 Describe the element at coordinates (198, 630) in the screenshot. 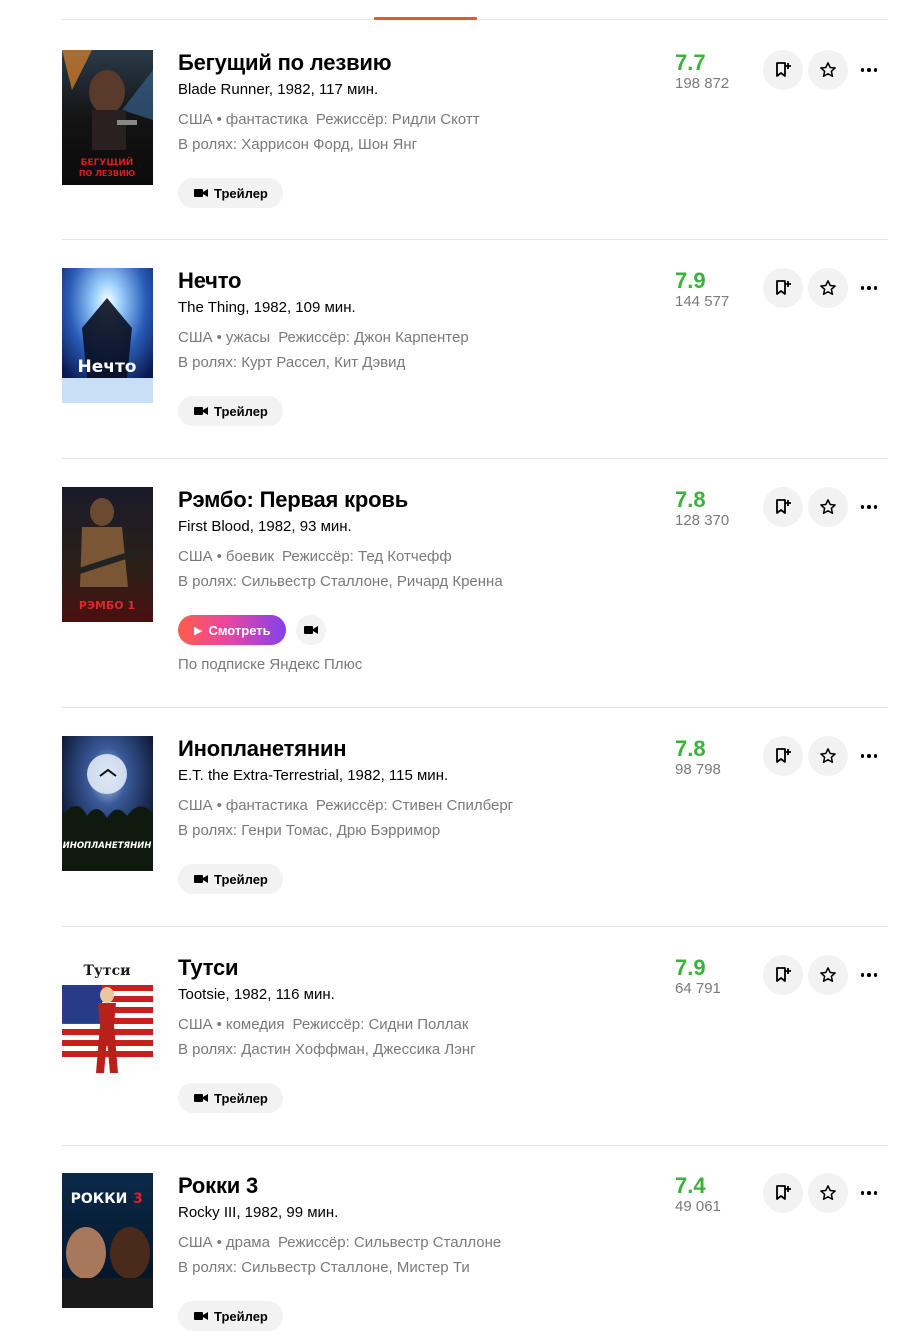

I see `play-icon: ▶` at that location.